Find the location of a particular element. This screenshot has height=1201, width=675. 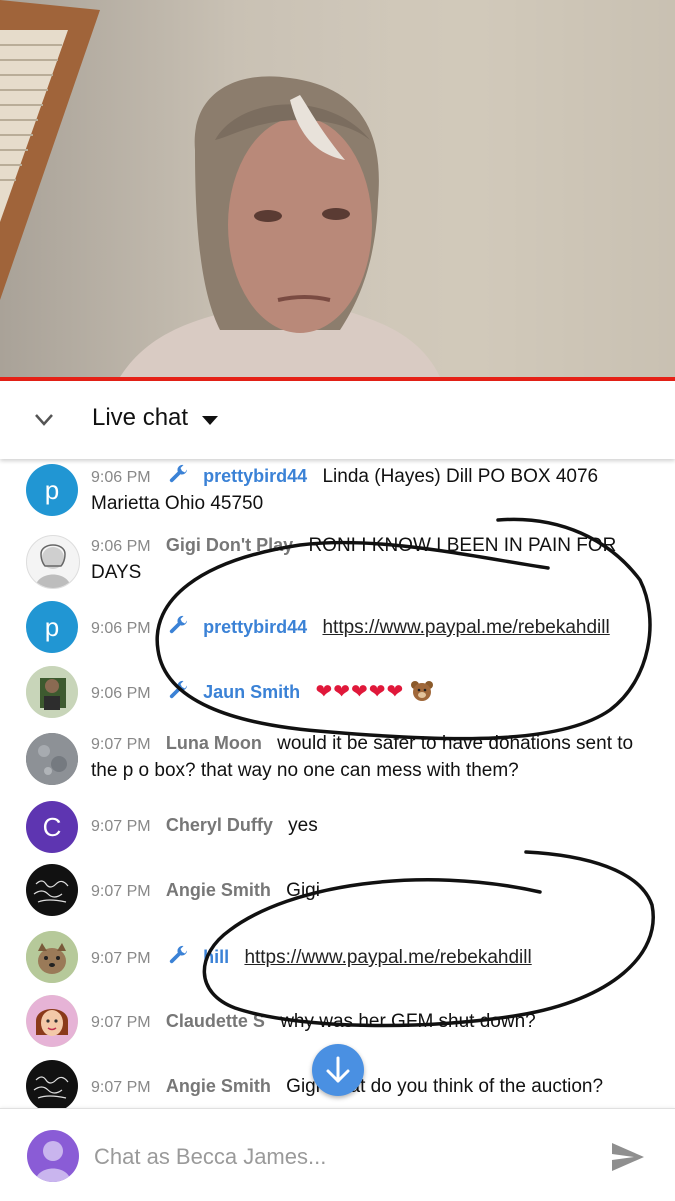

chat-message: 9:07 PM Angie Smith Gigi is located at coordinates (337, 891).